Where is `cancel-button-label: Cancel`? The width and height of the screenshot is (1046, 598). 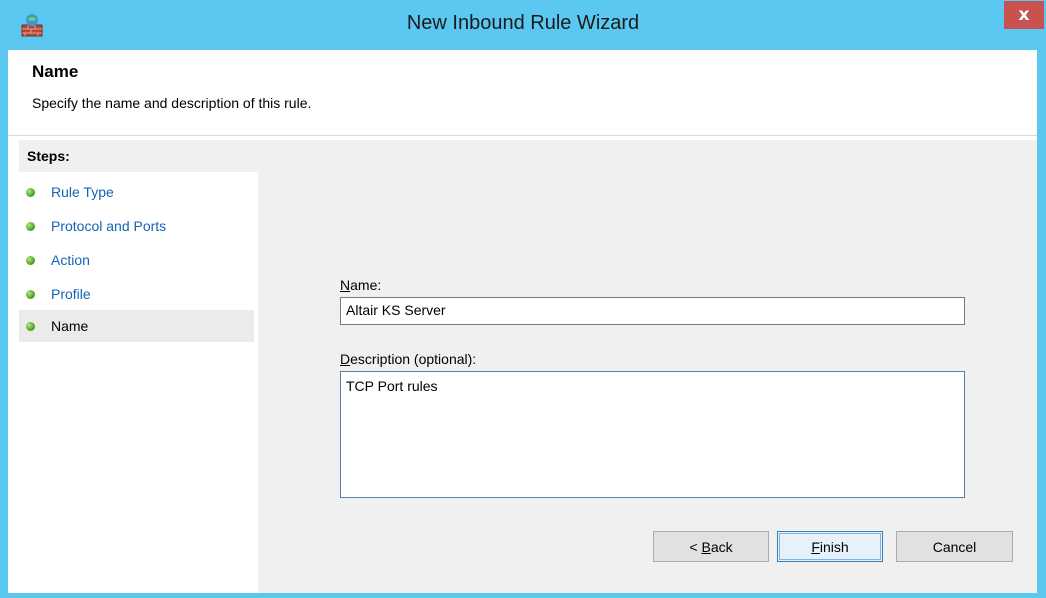 cancel-button-label: Cancel is located at coordinates (954, 546).